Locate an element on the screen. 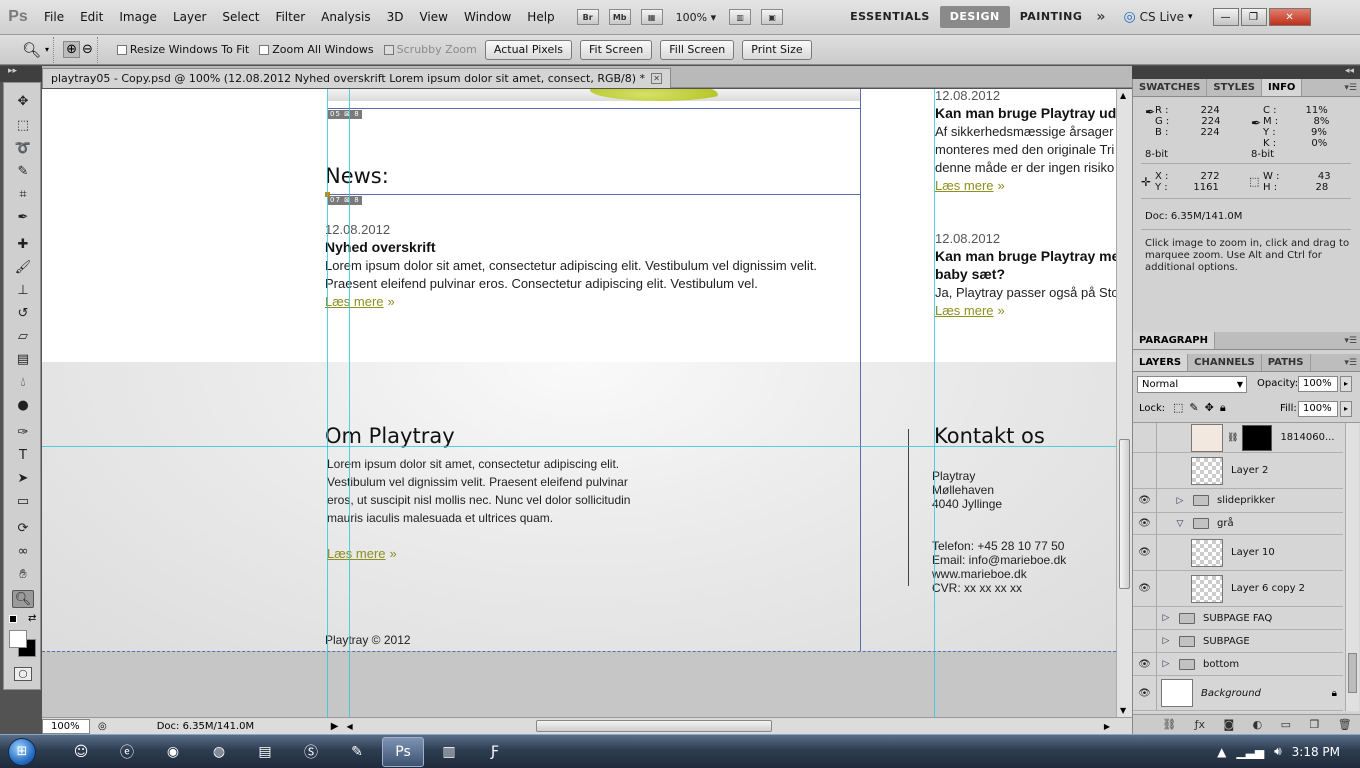  new-group-icon: ▭ is located at coordinates (1286, 724).